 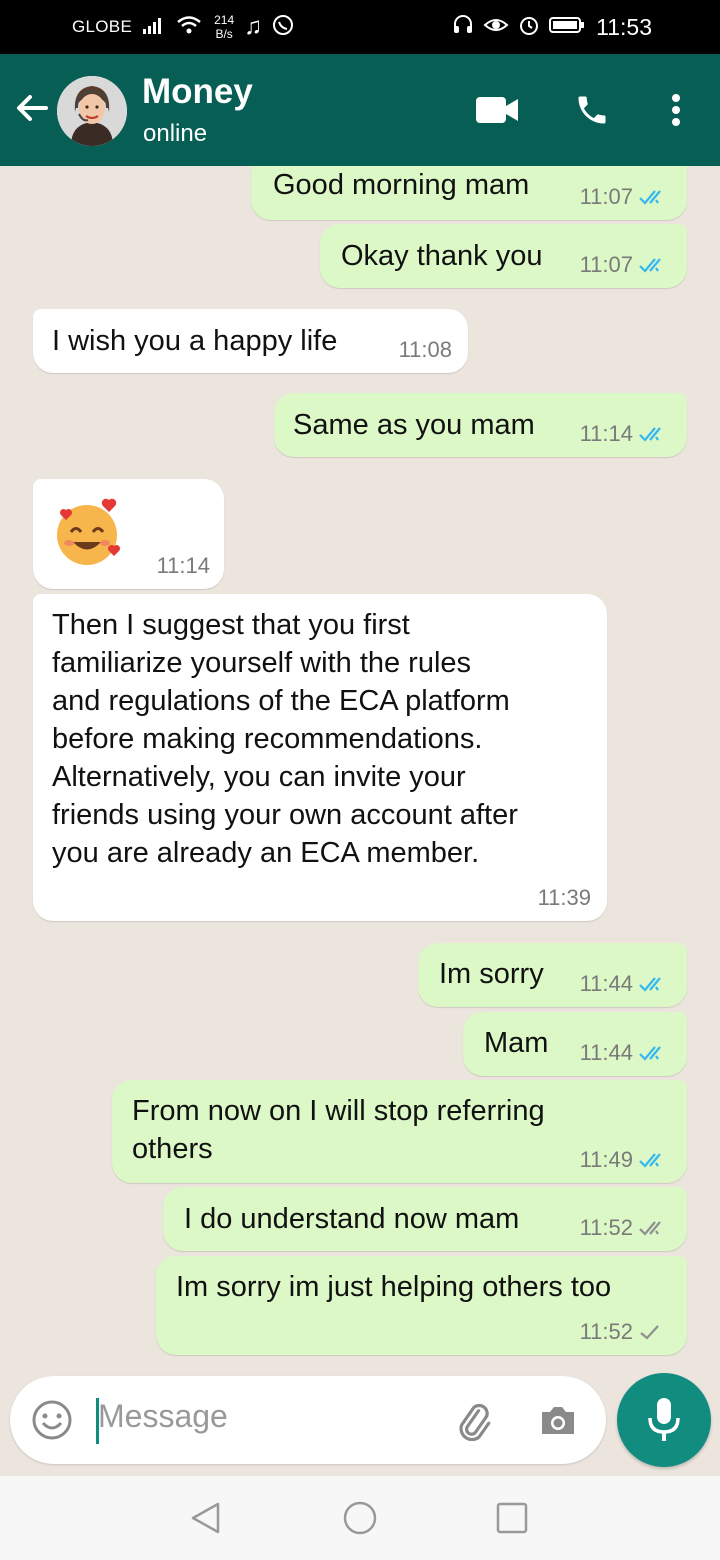 What do you see at coordinates (606, 1159) in the screenshot?
I see `message-time: 11:49` at bounding box center [606, 1159].